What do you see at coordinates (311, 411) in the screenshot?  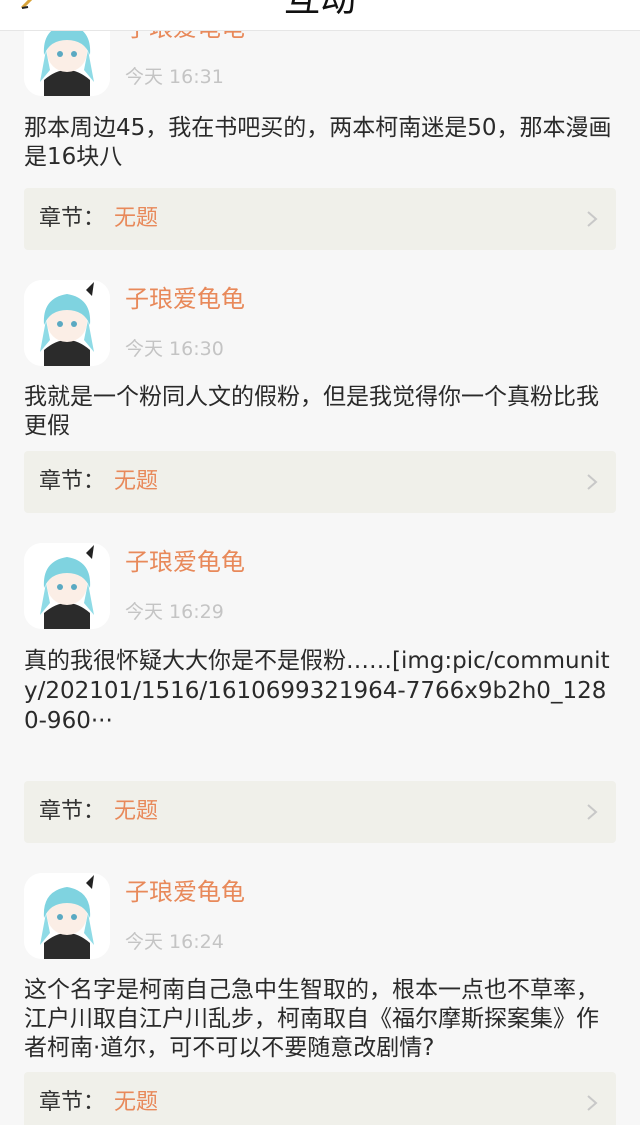 I see `comment-text: 我就是一个粉同人文的假粉，但是我觉得你一个真粉比我更假` at bounding box center [311, 411].